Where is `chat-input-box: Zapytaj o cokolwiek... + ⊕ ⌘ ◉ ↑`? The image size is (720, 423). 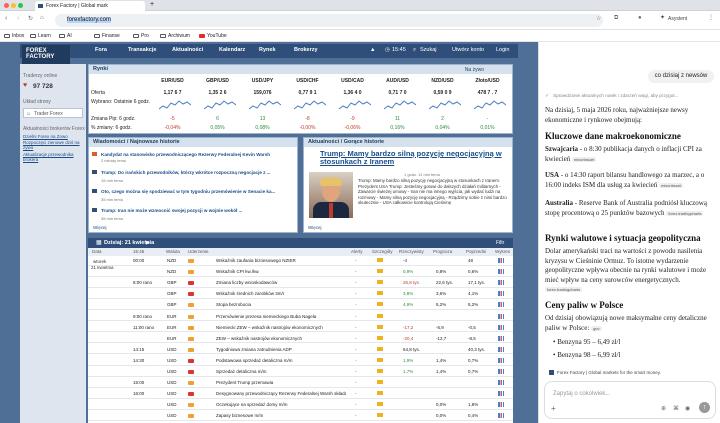
chat-input-box: Zapytaj o cokolwiek... + ⊕ ⌘ ◉ ↑ is located at coordinates (630, 400).